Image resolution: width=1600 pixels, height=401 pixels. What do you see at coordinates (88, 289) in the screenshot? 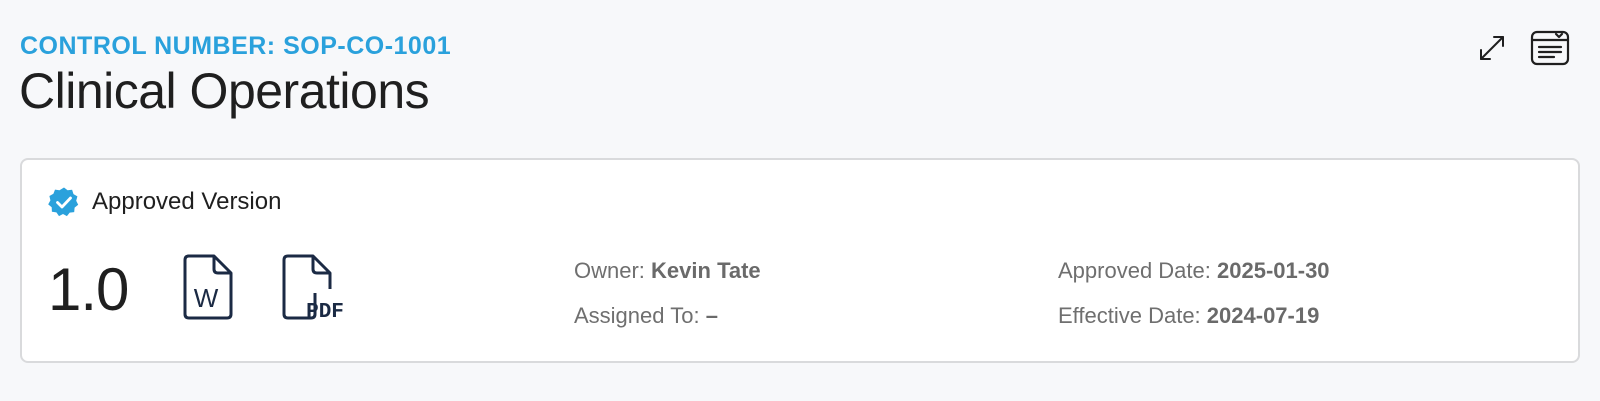
I see `version-number: 1.0` at bounding box center [88, 289].